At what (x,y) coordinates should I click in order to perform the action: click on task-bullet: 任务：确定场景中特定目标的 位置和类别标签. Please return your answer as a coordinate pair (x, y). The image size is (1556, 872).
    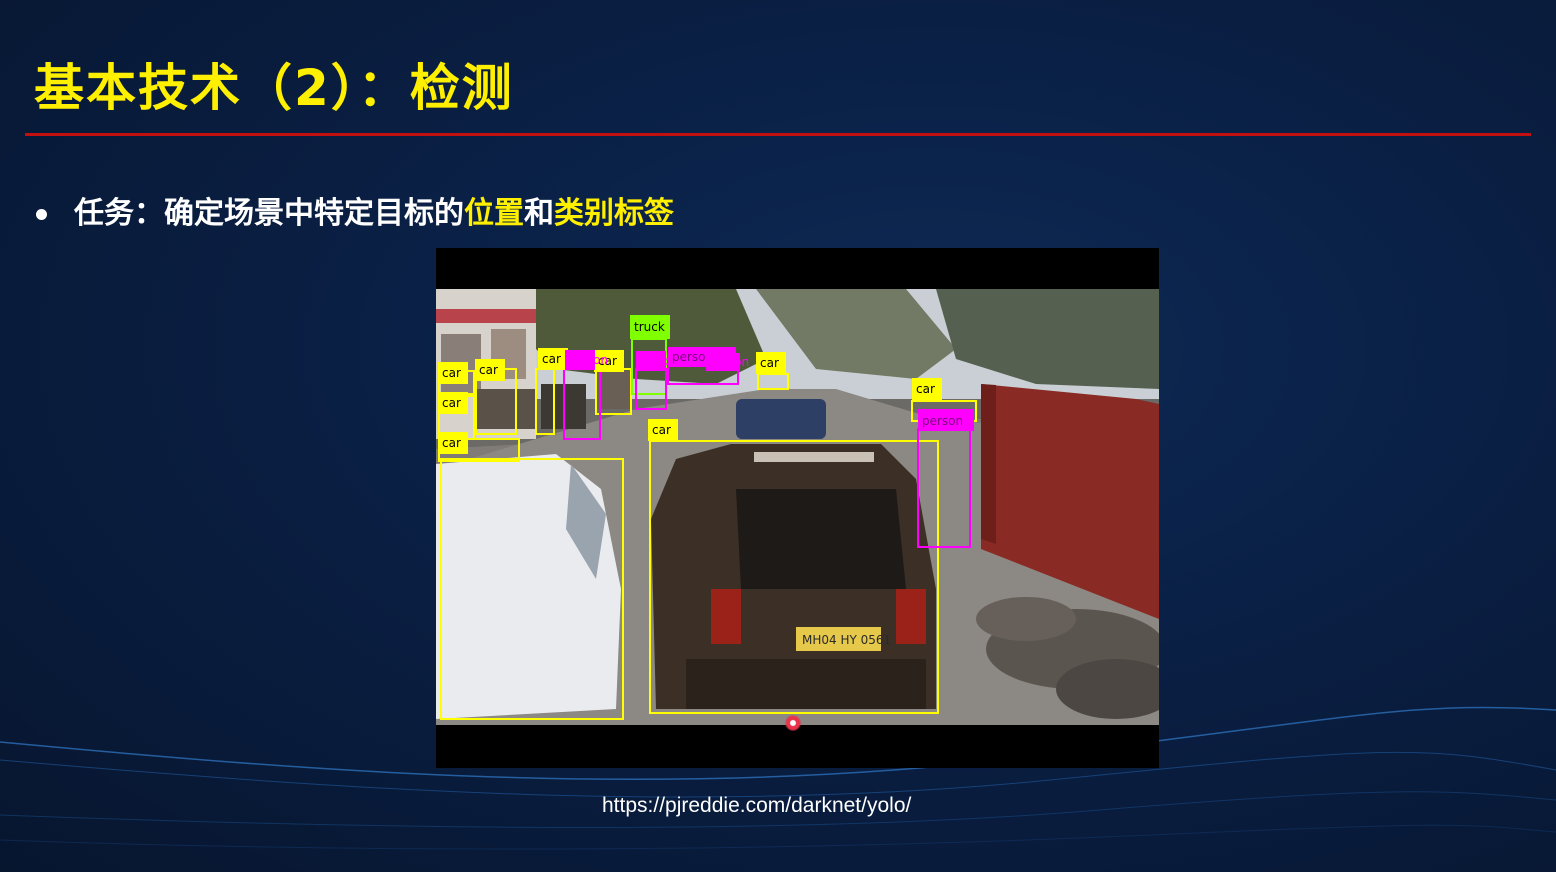
    Looking at the image, I should click on (354, 214).